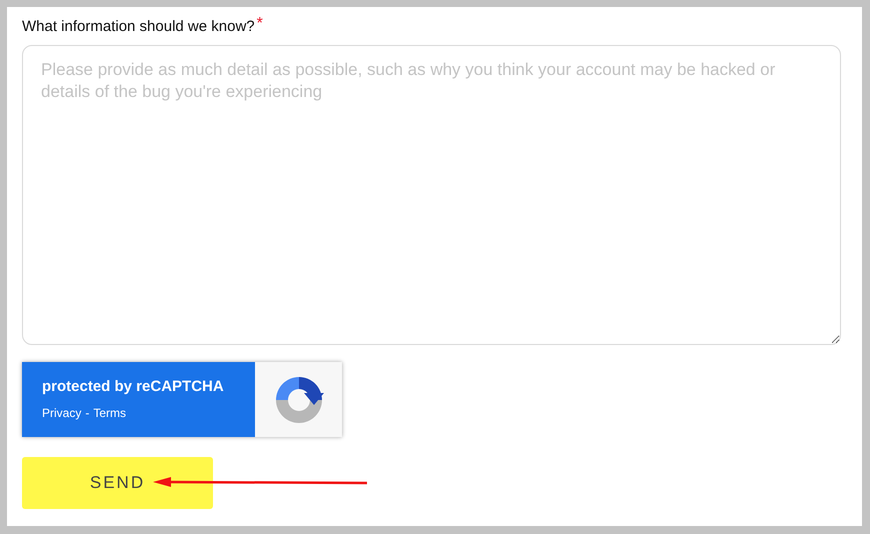  I want to click on send-button: SEND, so click(117, 483).